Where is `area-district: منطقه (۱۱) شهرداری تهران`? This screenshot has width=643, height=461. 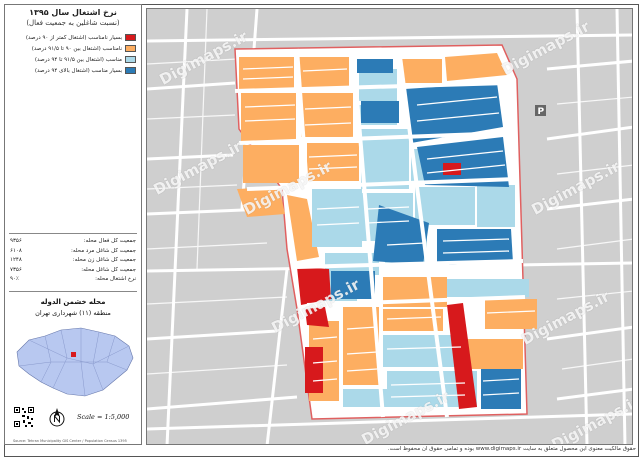
area-district: منطقه (۱۱) شهرداری تهران is located at coordinates (73, 313).